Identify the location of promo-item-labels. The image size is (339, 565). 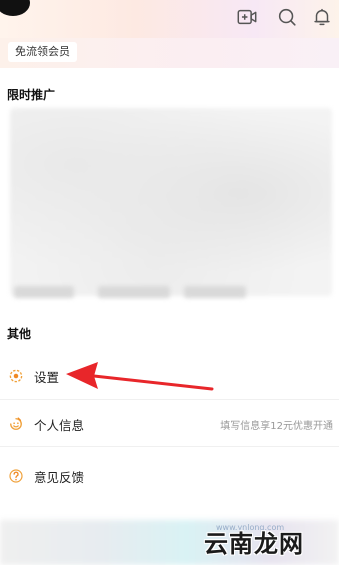
(174, 295).